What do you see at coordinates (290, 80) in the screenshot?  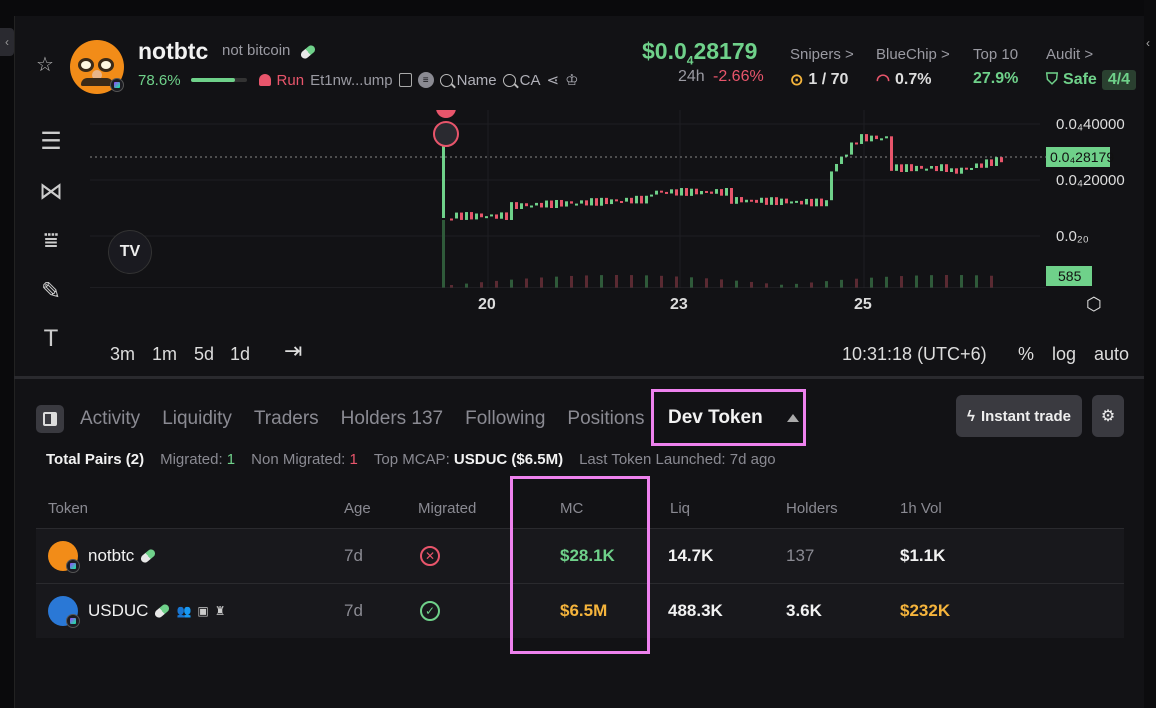 I see `run-label: Run` at bounding box center [290, 80].